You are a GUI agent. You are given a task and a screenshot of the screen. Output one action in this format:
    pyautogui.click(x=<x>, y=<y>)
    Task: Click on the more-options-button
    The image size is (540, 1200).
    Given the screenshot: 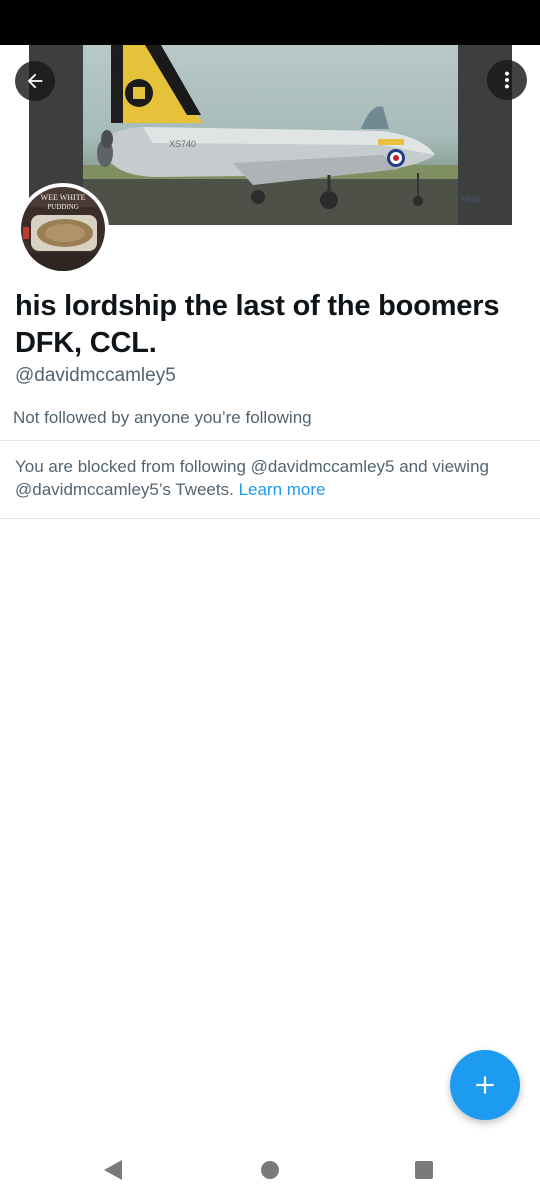 What is the action you would take?
    pyautogui.click(x=507, y=80)
    